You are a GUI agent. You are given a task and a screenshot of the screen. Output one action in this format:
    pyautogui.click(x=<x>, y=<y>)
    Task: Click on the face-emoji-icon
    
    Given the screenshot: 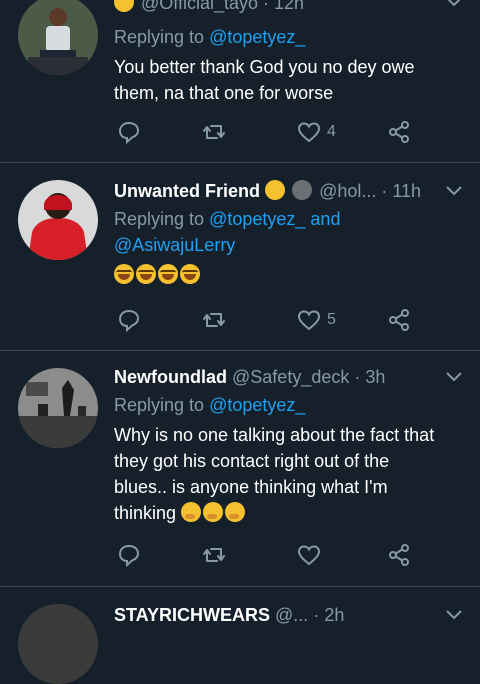 What is the action you would take?
    pyautogui.click(x=302, y=190)
    